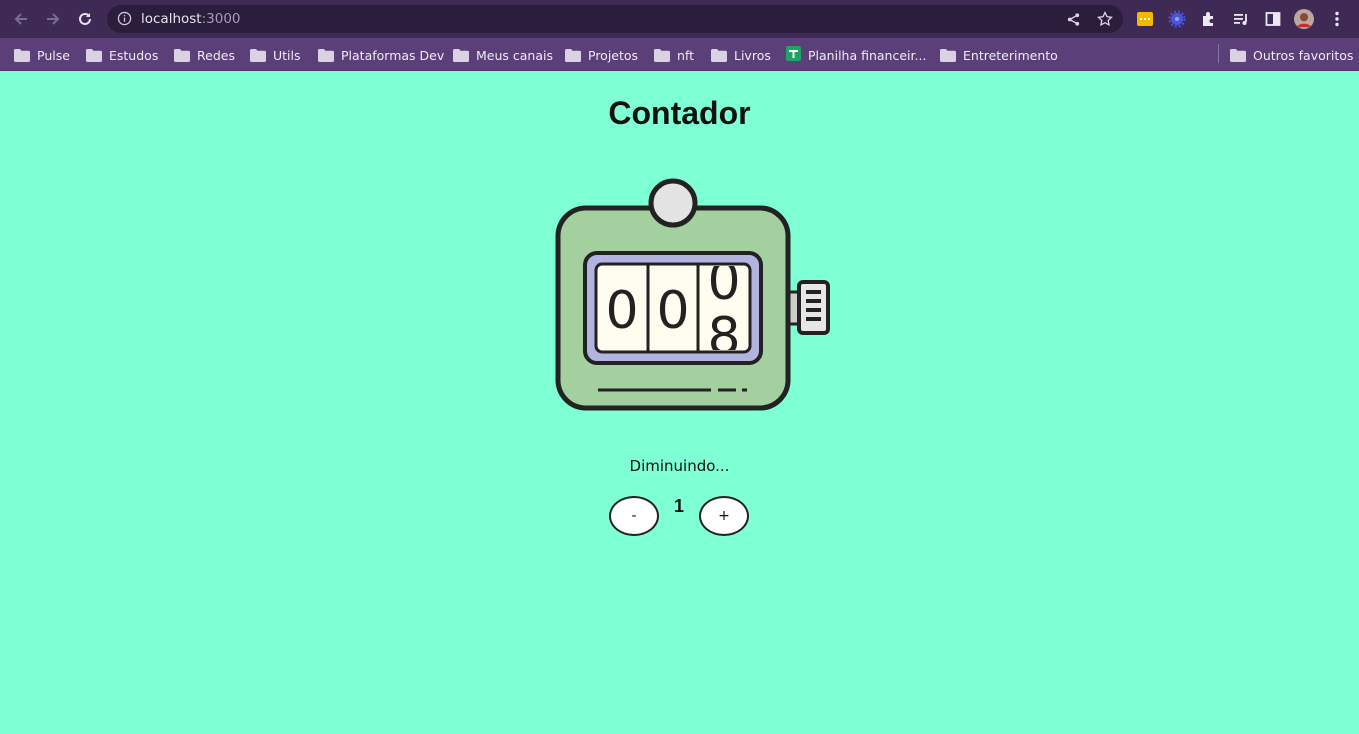 The height and width of the screenshot is (734, 1359). What do you see at coordinates (21, 19) in the screenshot?
I see `back-arrow-icon` at bounding box center [21, 19].